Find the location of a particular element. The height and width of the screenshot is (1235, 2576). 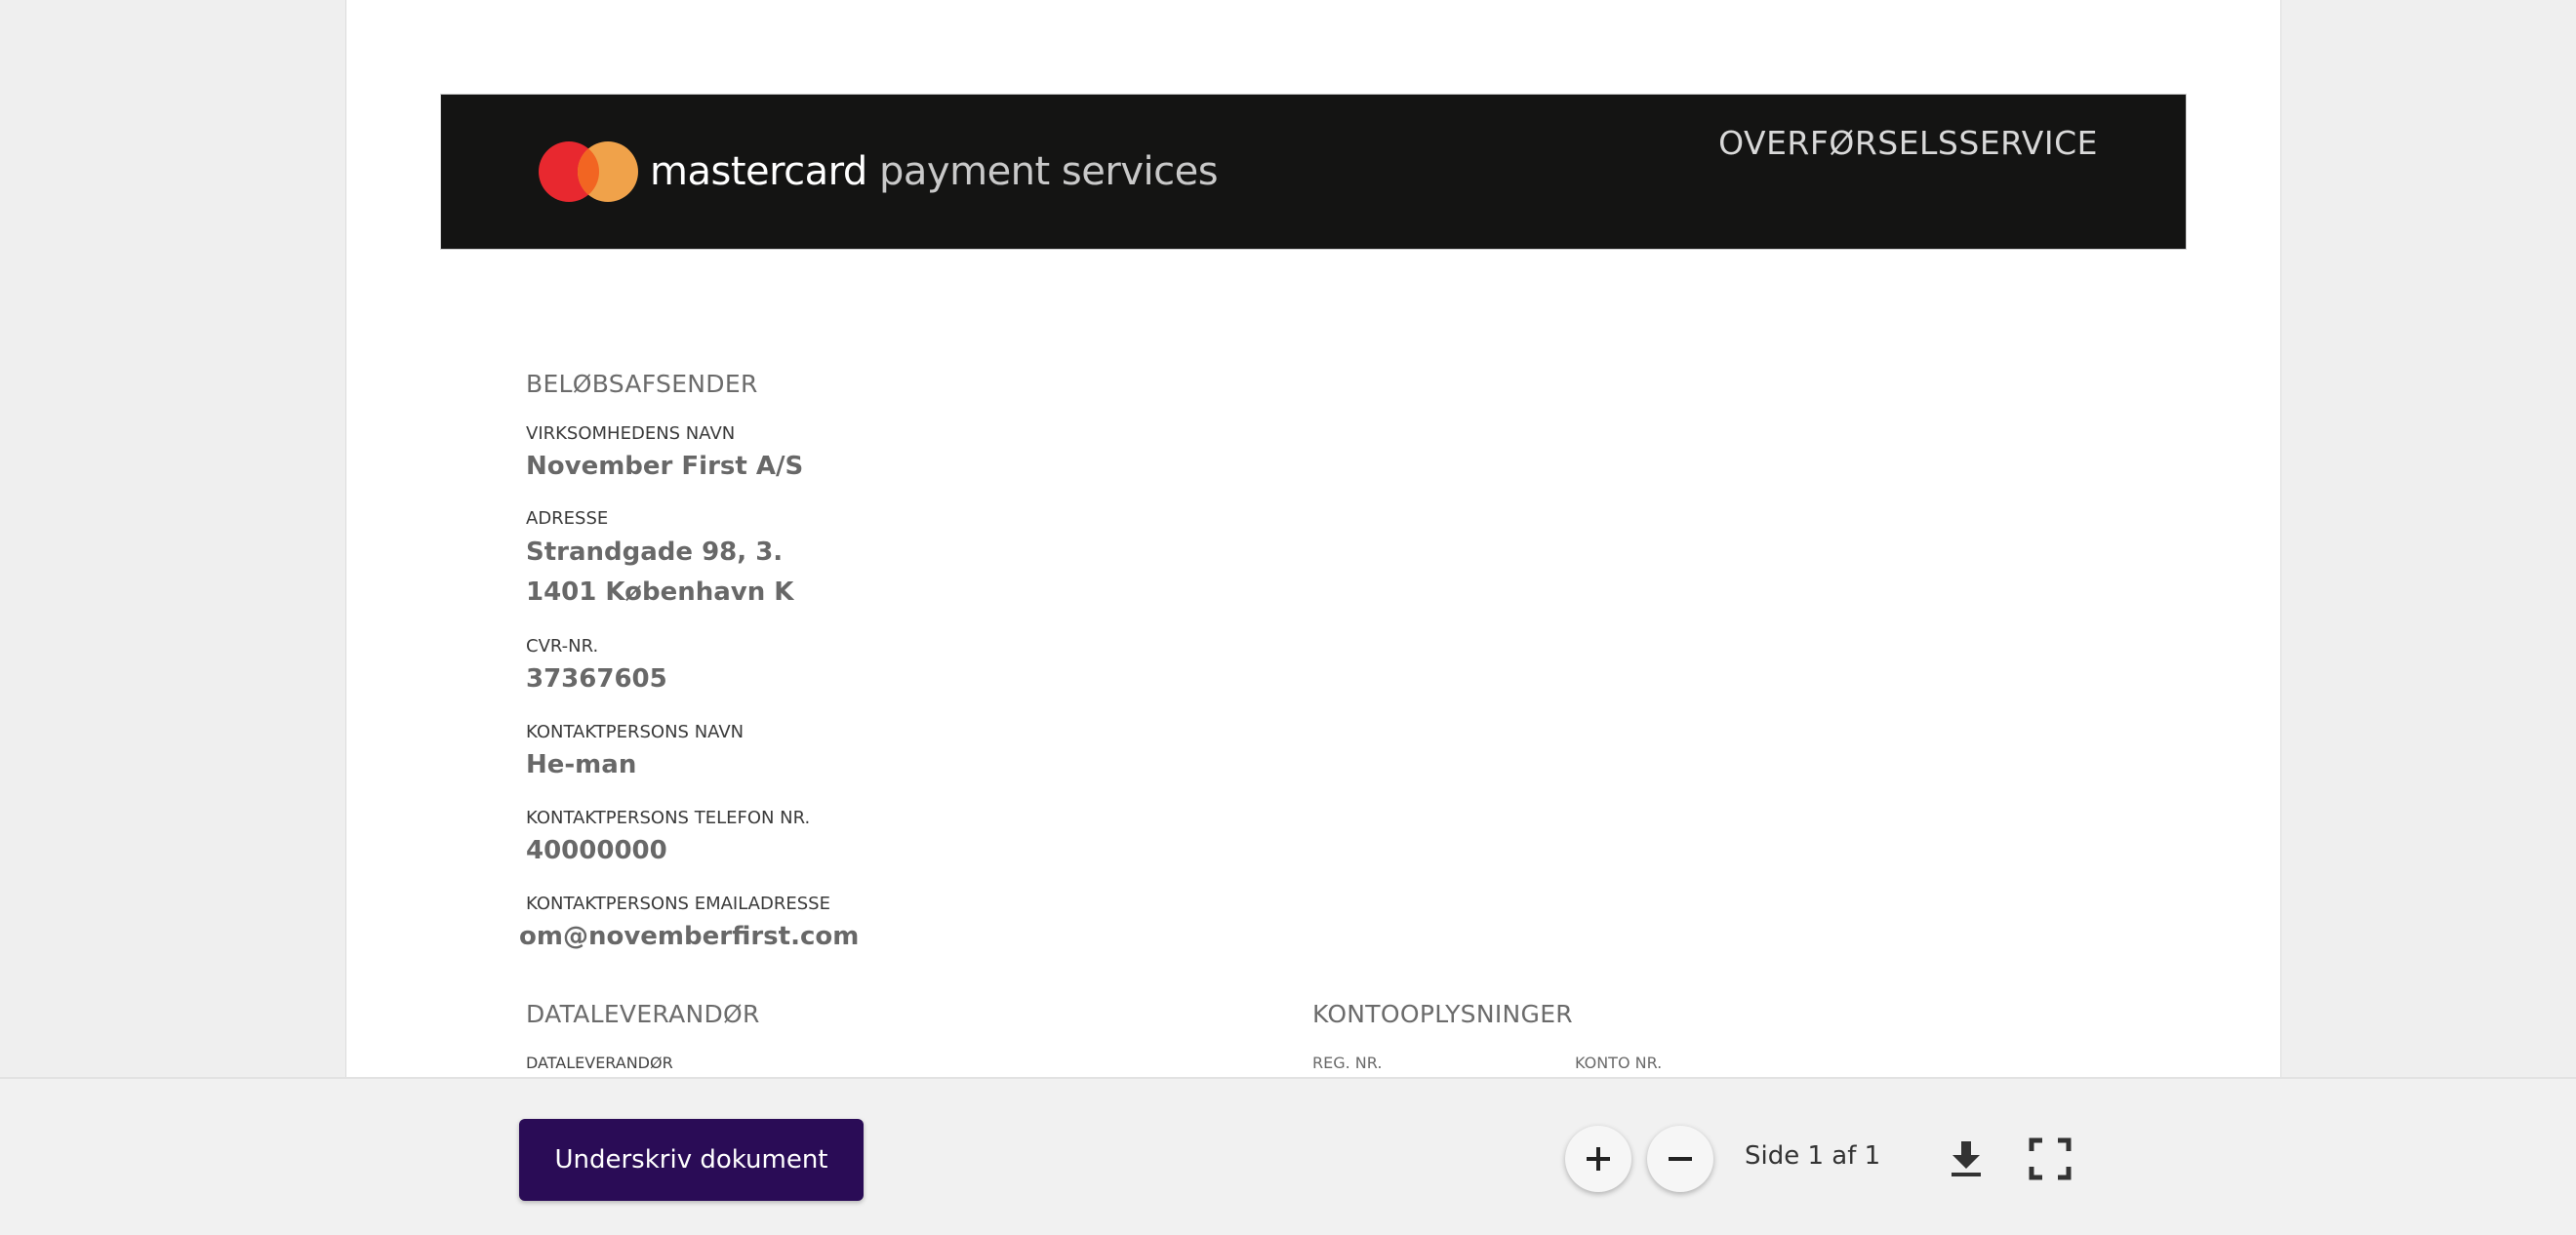

zoom-in-icon is located at coordinates (1598, 1159).